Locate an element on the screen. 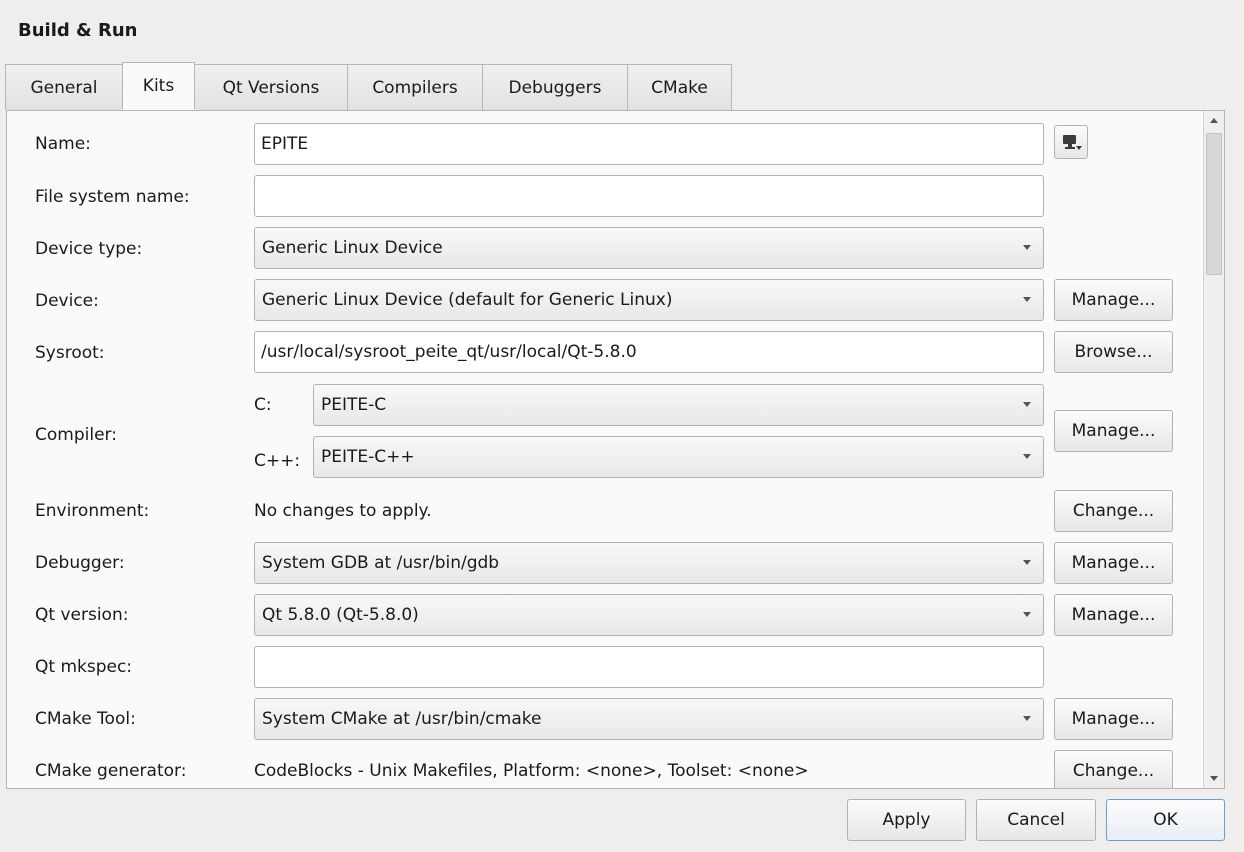 This screenshot has width=1244, height=852. qt-version-value: Qt 5.8.0 (Qt-5.8.0) is located at coordinates (340, 615).